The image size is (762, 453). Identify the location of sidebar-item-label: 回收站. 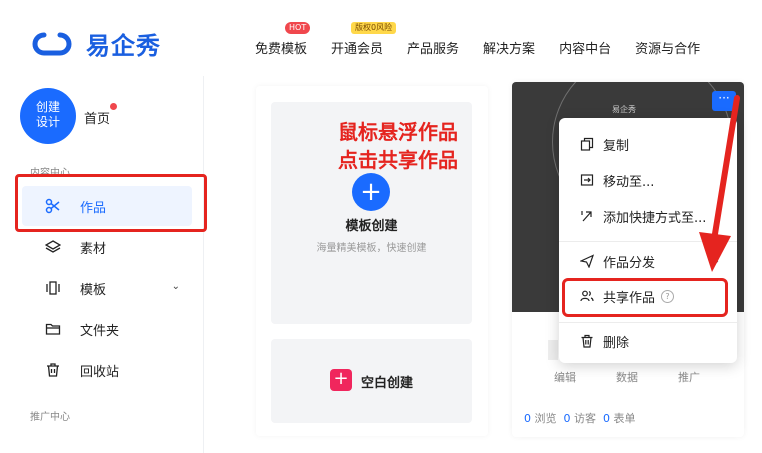
(100, 372).